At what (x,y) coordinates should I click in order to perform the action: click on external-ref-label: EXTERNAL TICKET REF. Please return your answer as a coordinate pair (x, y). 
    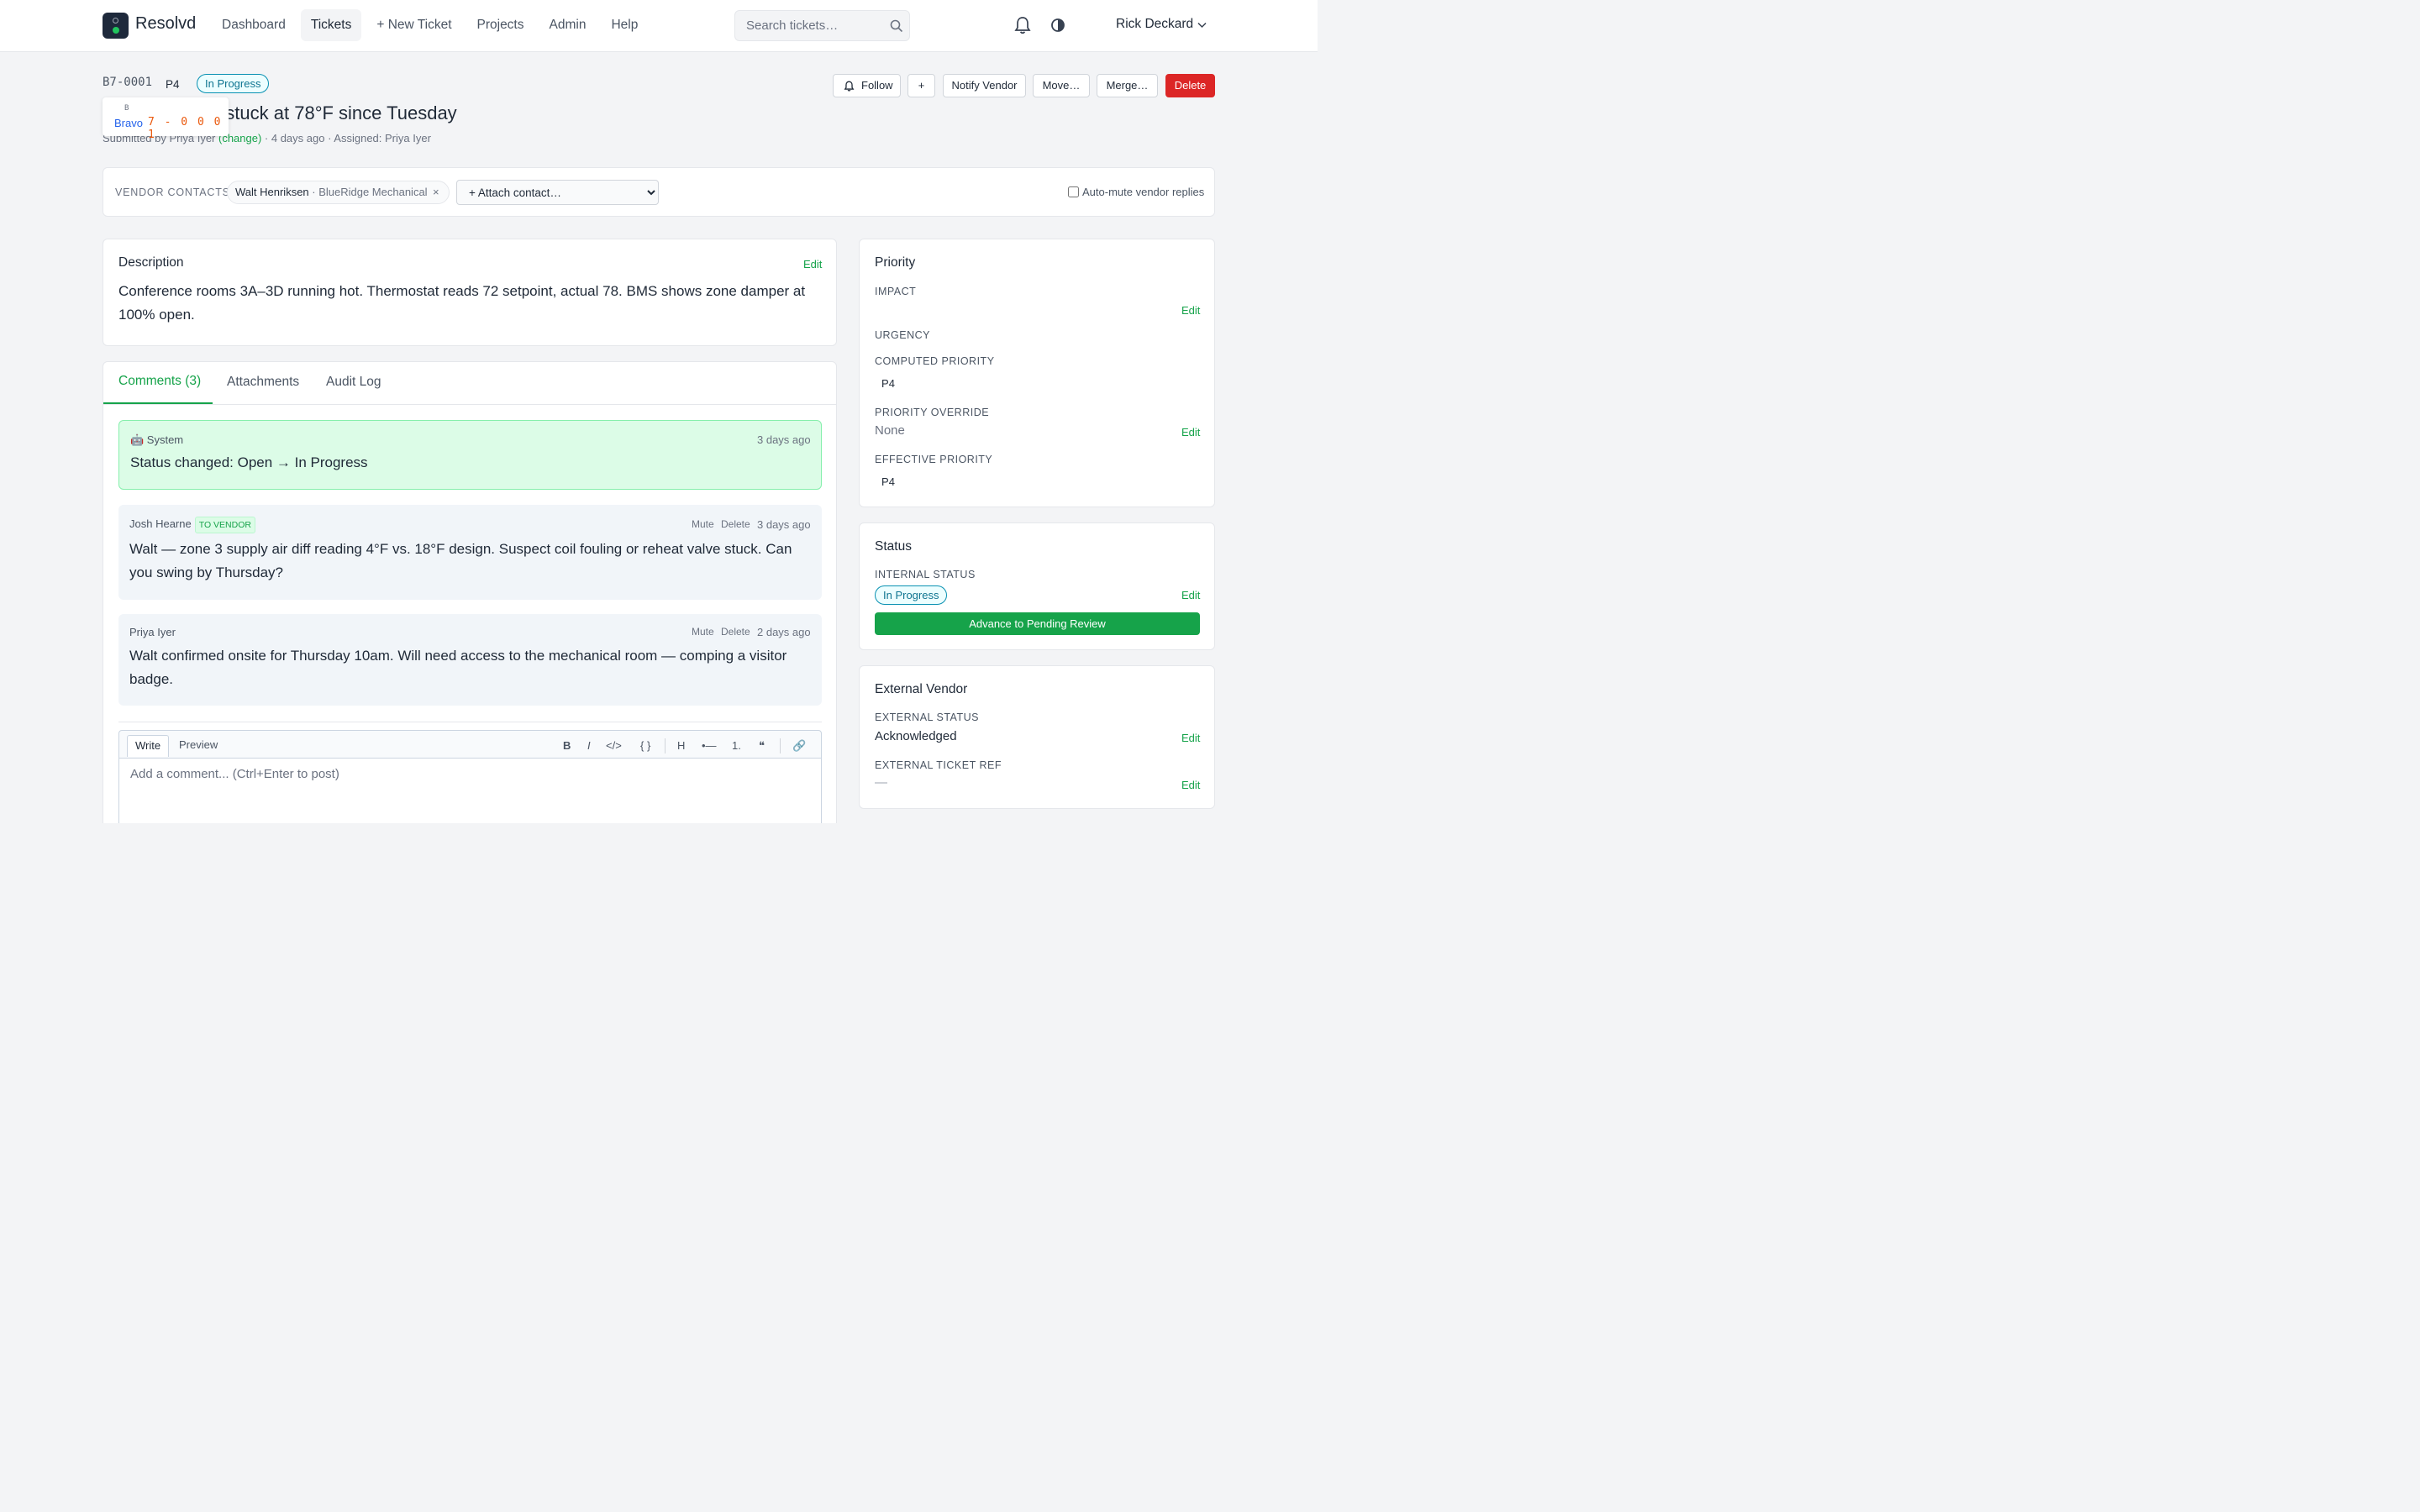
    Looking at the image, I should click on (938, 765).